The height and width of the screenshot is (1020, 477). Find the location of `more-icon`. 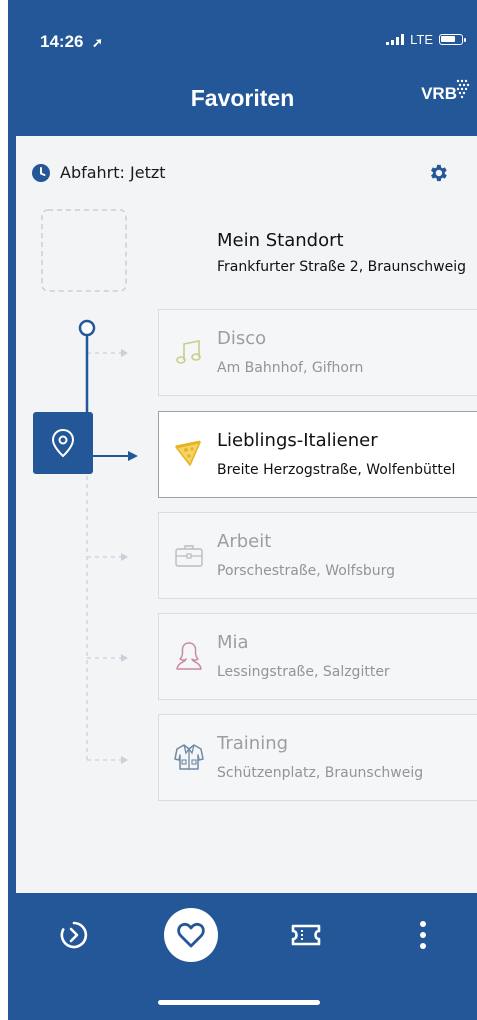

more-icon is located at coordinates (423, 935).